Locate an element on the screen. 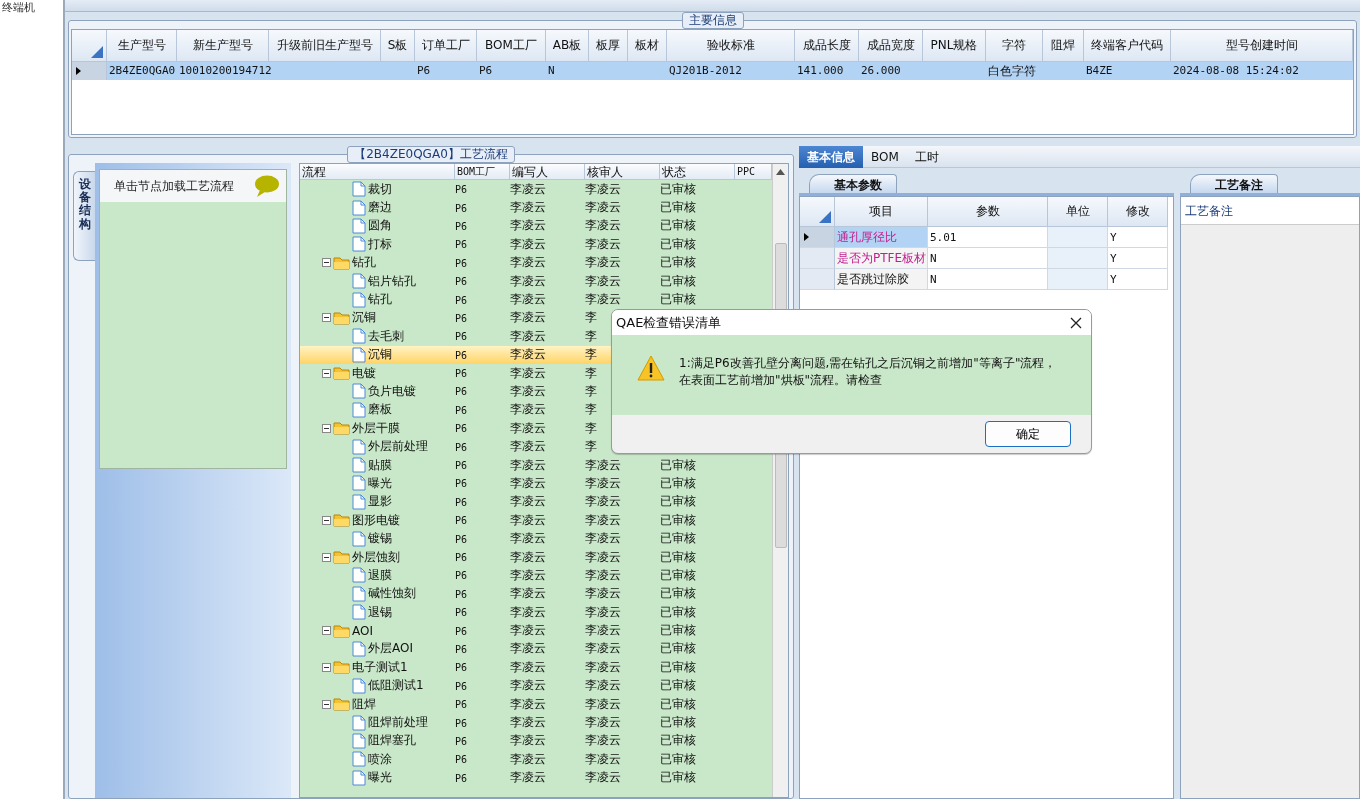  tree-label: 阻焊前处理 is located at coordinates (398, 722).